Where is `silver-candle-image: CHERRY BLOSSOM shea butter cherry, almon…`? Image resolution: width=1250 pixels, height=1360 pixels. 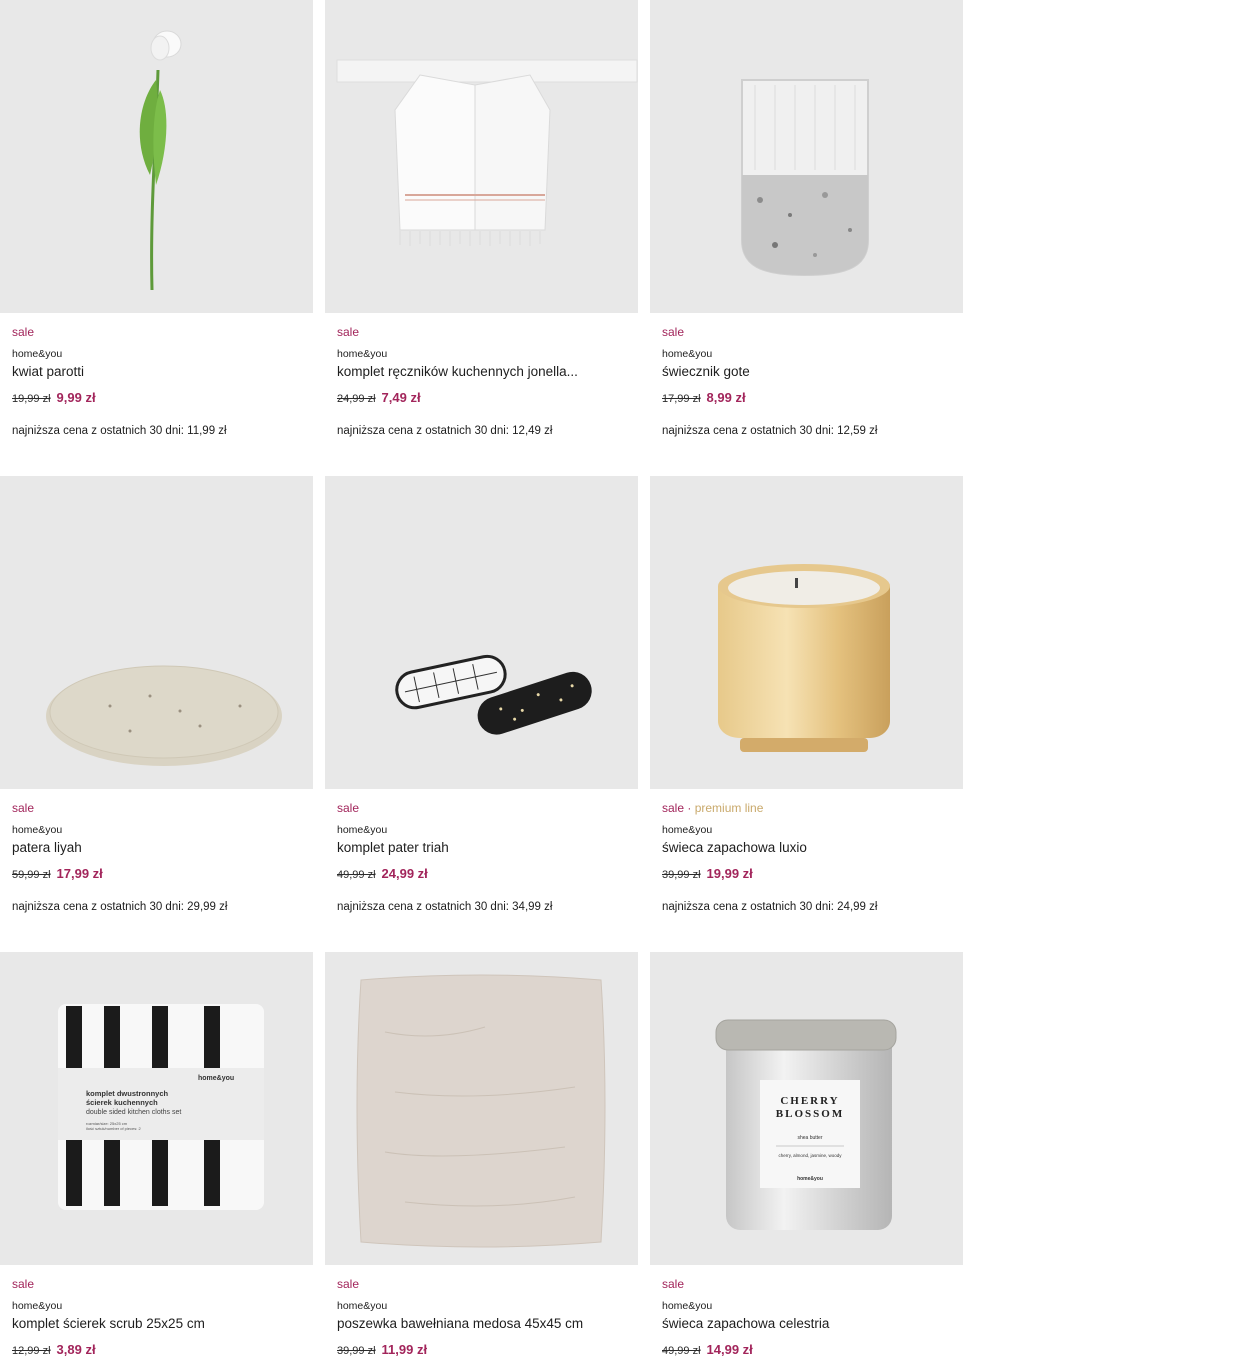 silver-candle-image: CHERRY BLOSSOM shea butter cherry, almon… is located at coordinates (806, 1124).